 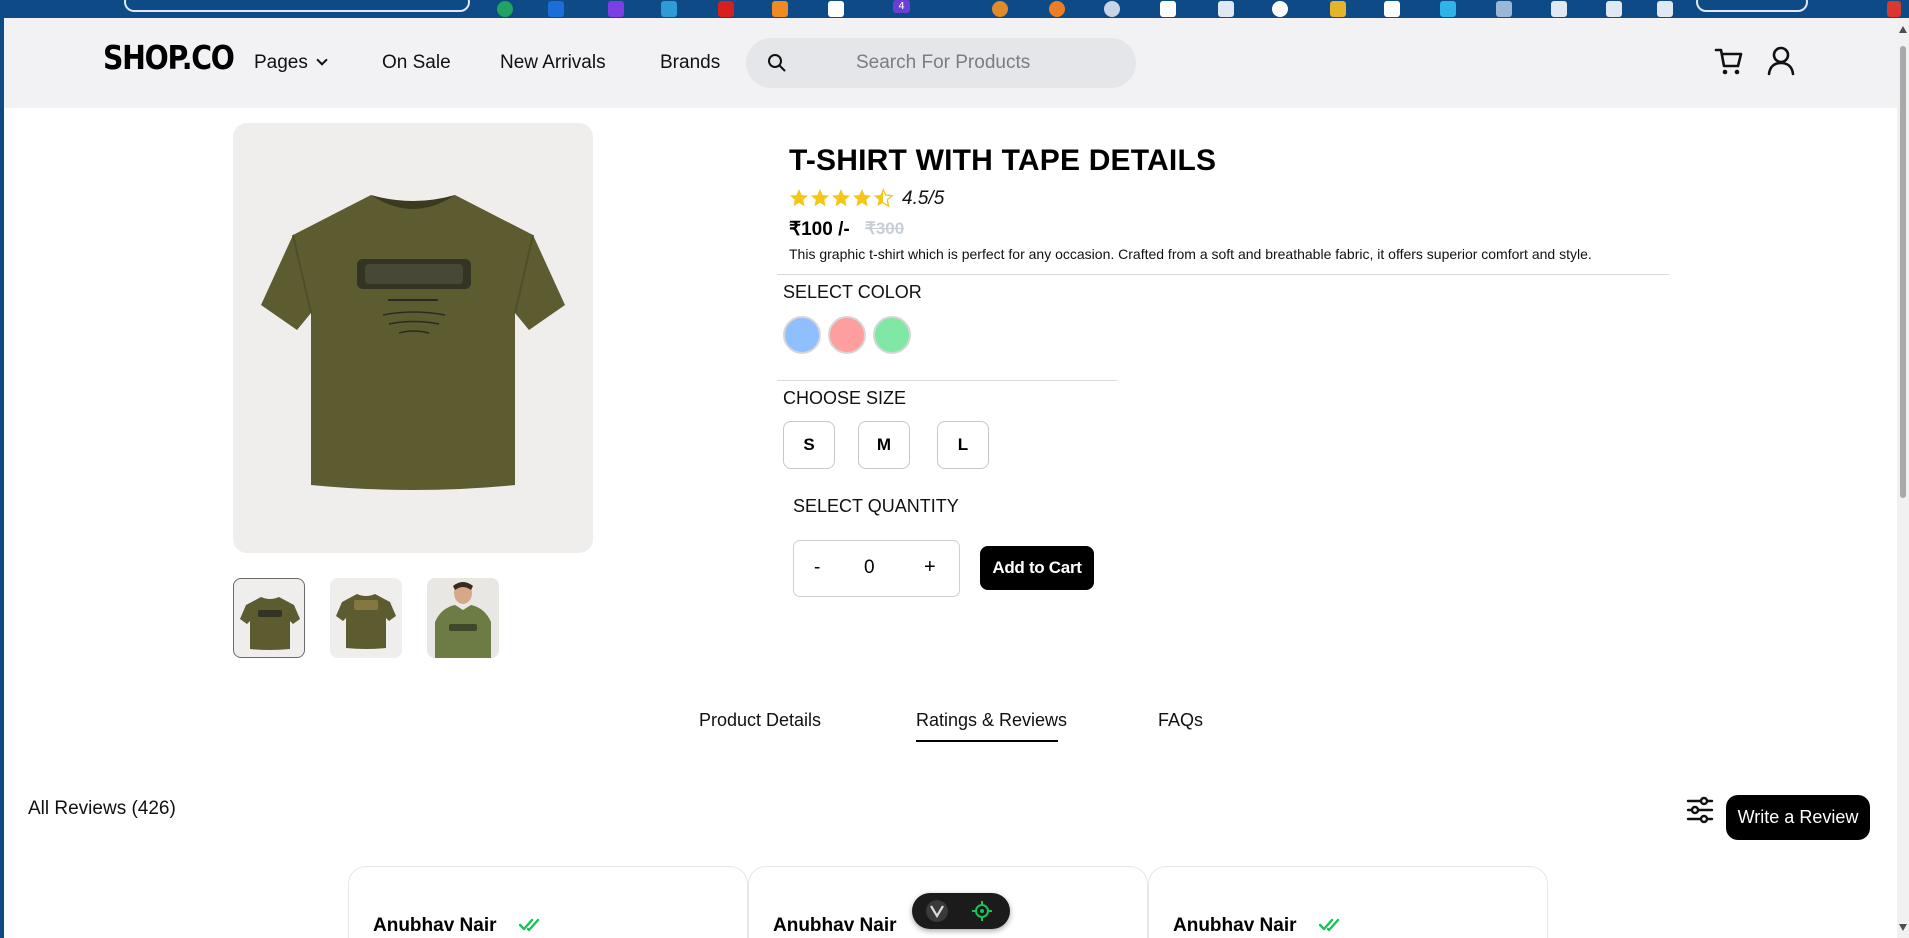 I want to click on profile-pill, so click(x=1752, y=6).